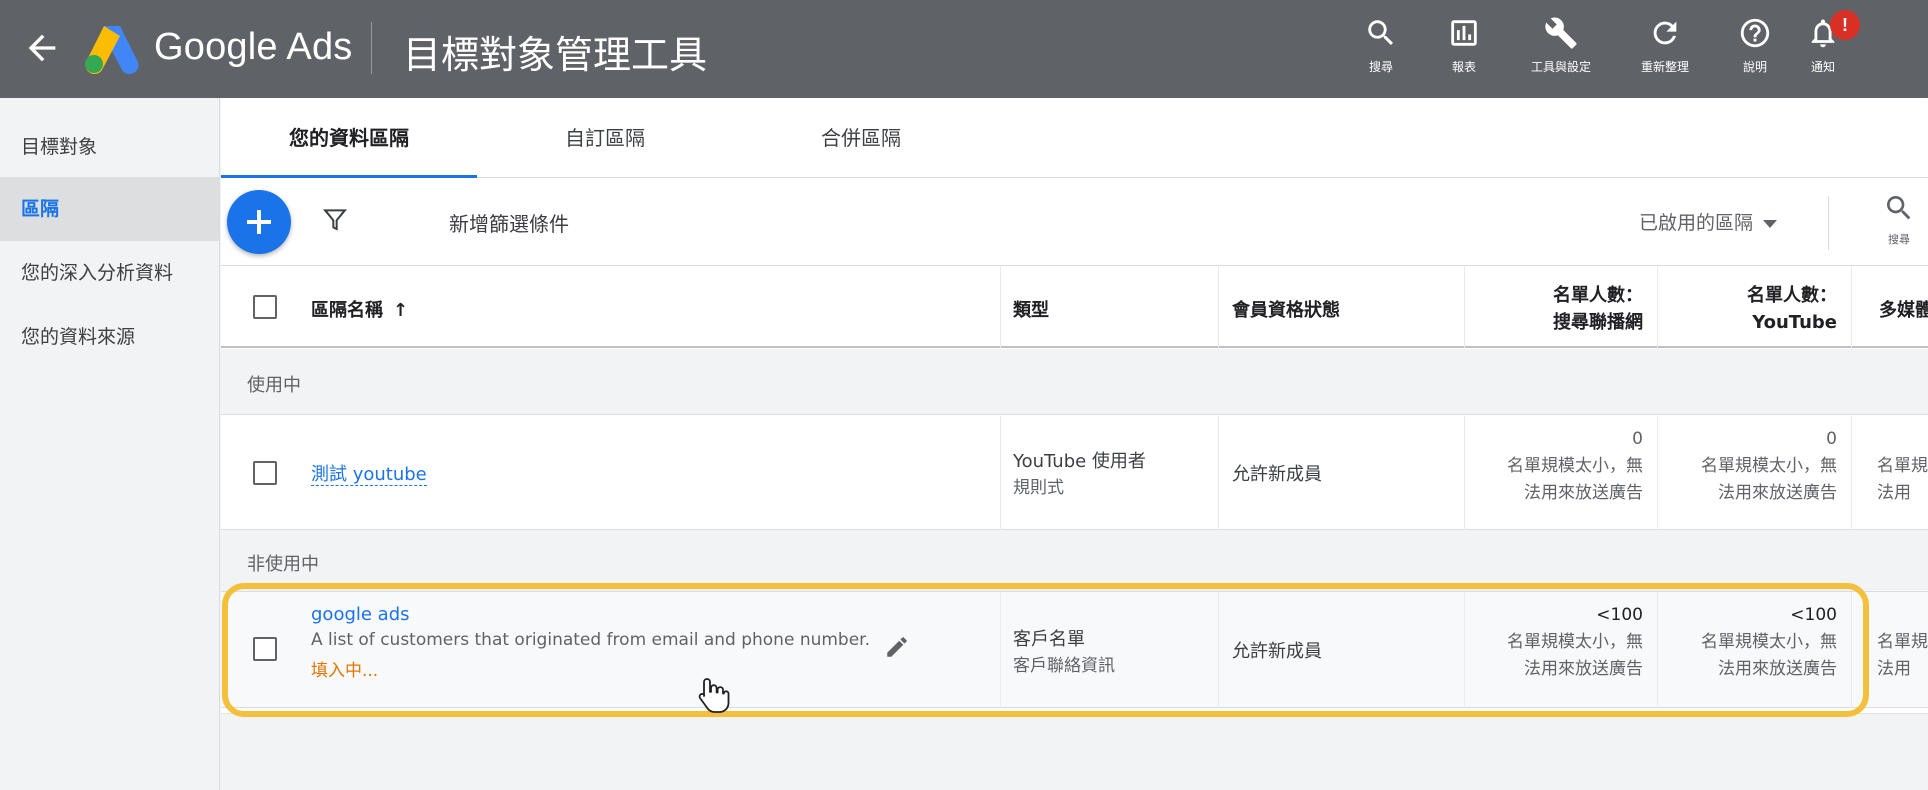  What do you see at coordinates (265, 307) in the screenshot?
I see `select-all-checkbox` at bounding box center [265, 307].